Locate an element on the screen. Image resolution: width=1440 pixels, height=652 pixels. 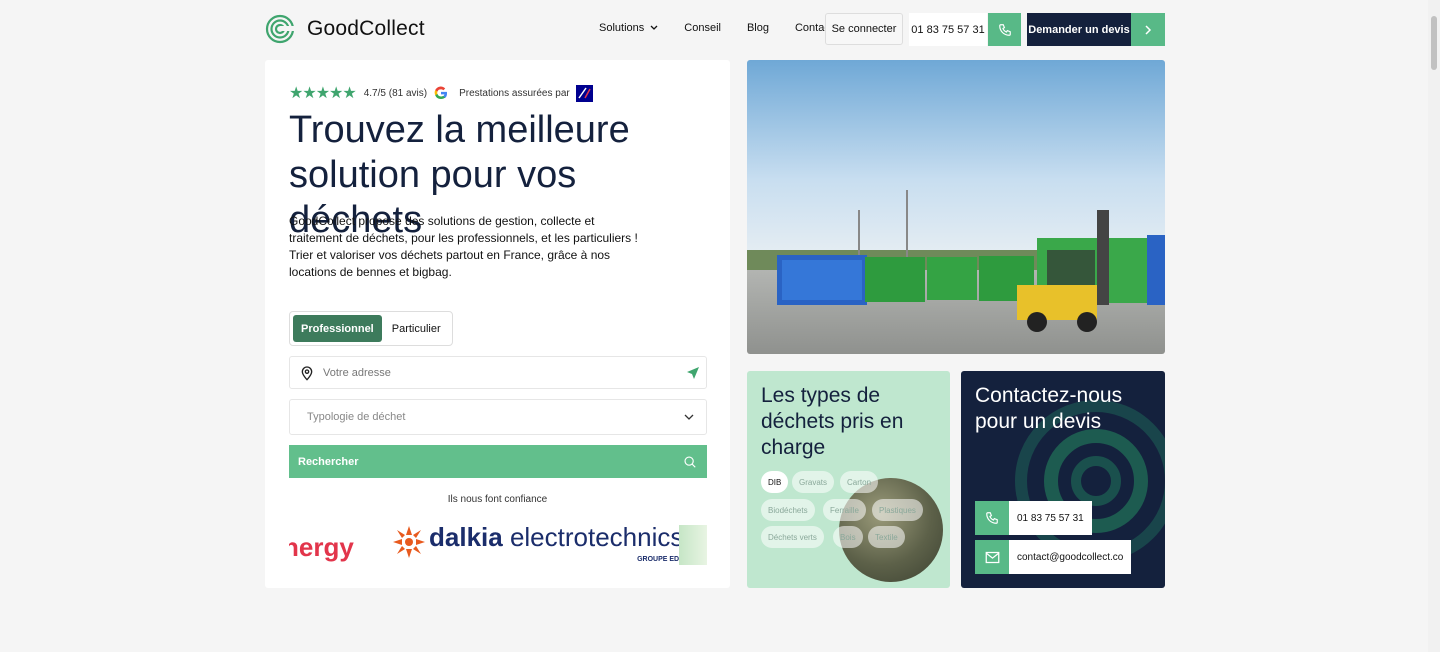
contact-card-title: Contactez-nous pour un devis is located at coordinates (1049, 408).